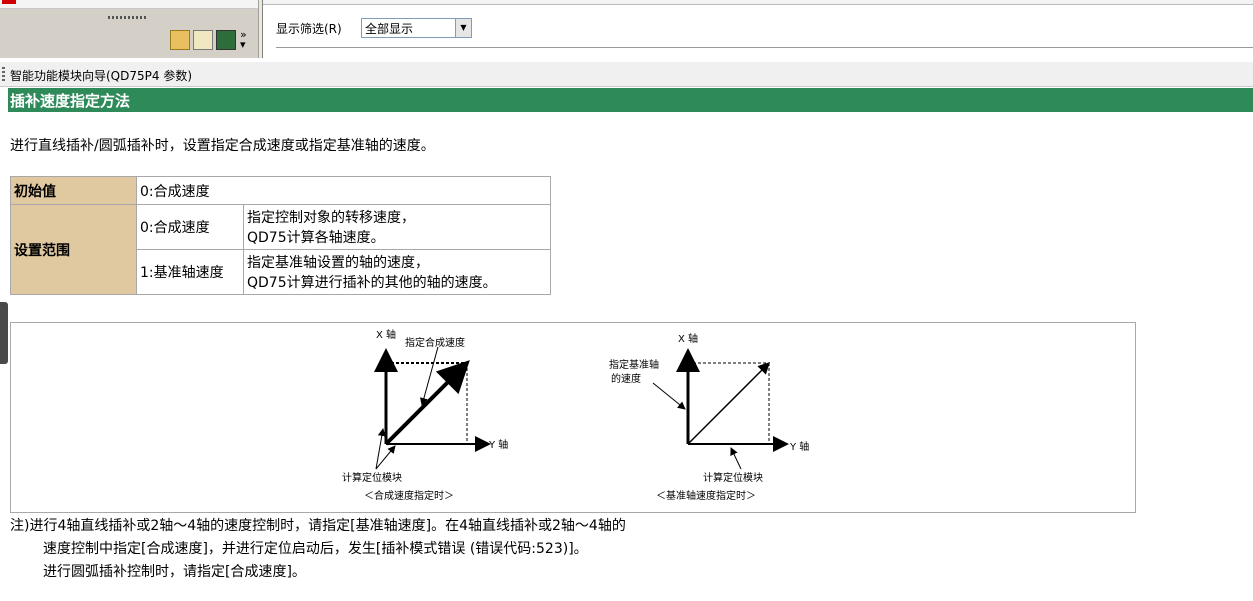 The height and width of the screenshot is (601, 1253). I want to click on left-pane-toolbar: » ▾, so click(129, 29).